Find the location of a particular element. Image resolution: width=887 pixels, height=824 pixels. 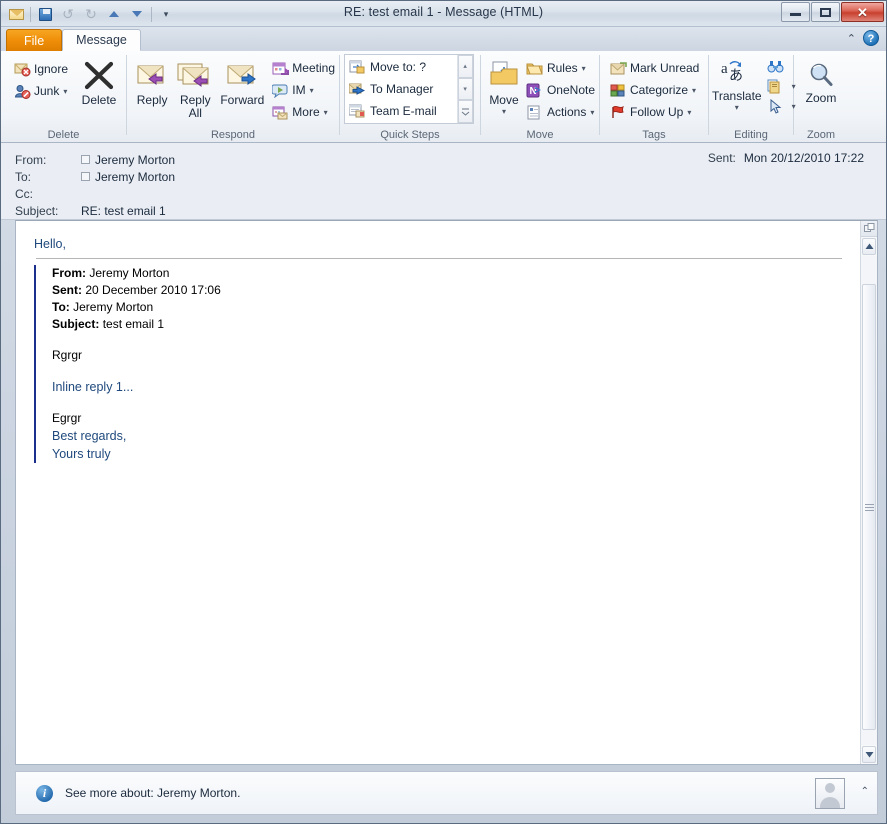

expand-people-pane-icon: ⌃ is located at coordinates (865, 791).